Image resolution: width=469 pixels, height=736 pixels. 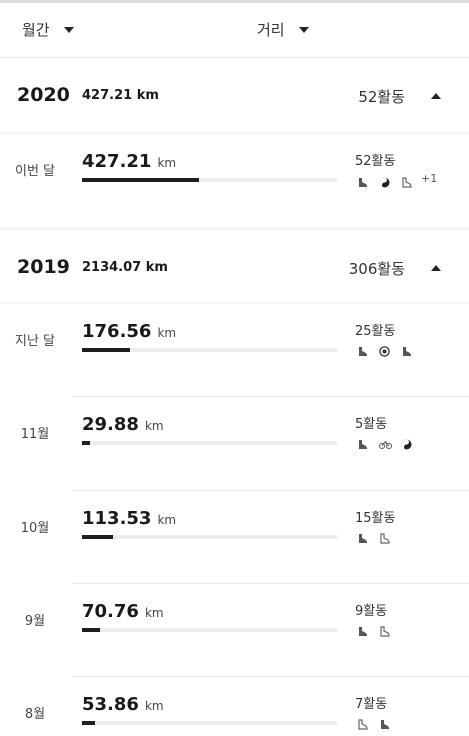 I want to click on month-label: 지난 달, so click(x=34, y=341).